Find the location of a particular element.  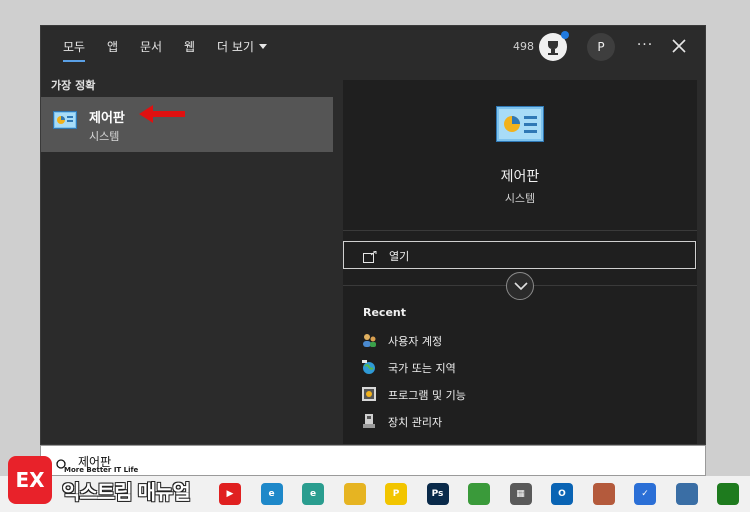

tab-web: 웹 is located at coordinates (189, 47).